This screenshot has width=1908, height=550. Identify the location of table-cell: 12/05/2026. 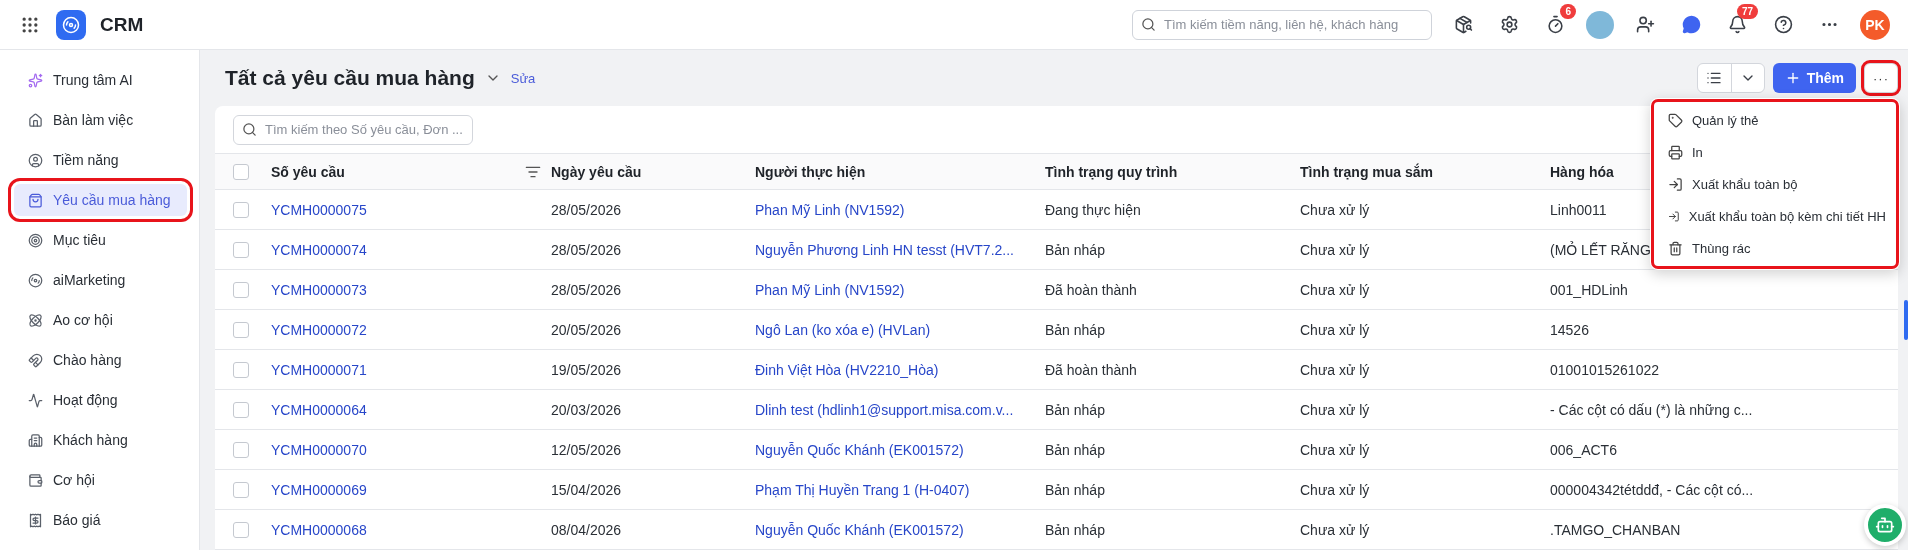
(586, 449).